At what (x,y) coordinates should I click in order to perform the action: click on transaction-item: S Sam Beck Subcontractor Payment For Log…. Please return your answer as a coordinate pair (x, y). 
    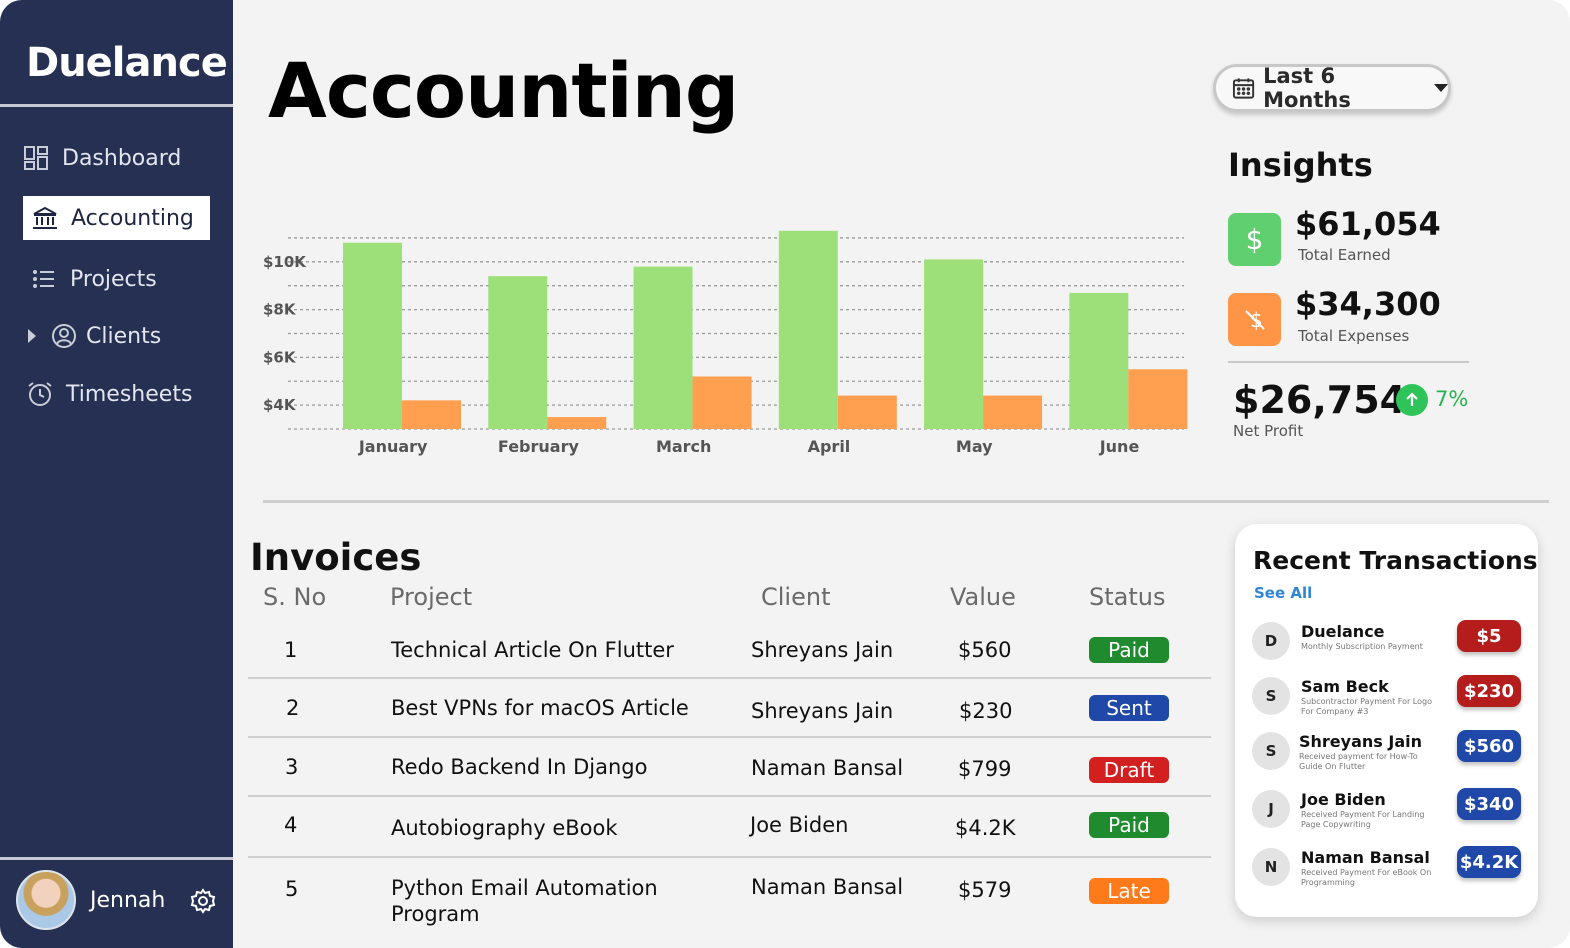
    Looking at the image, I should click on (1388, 697).